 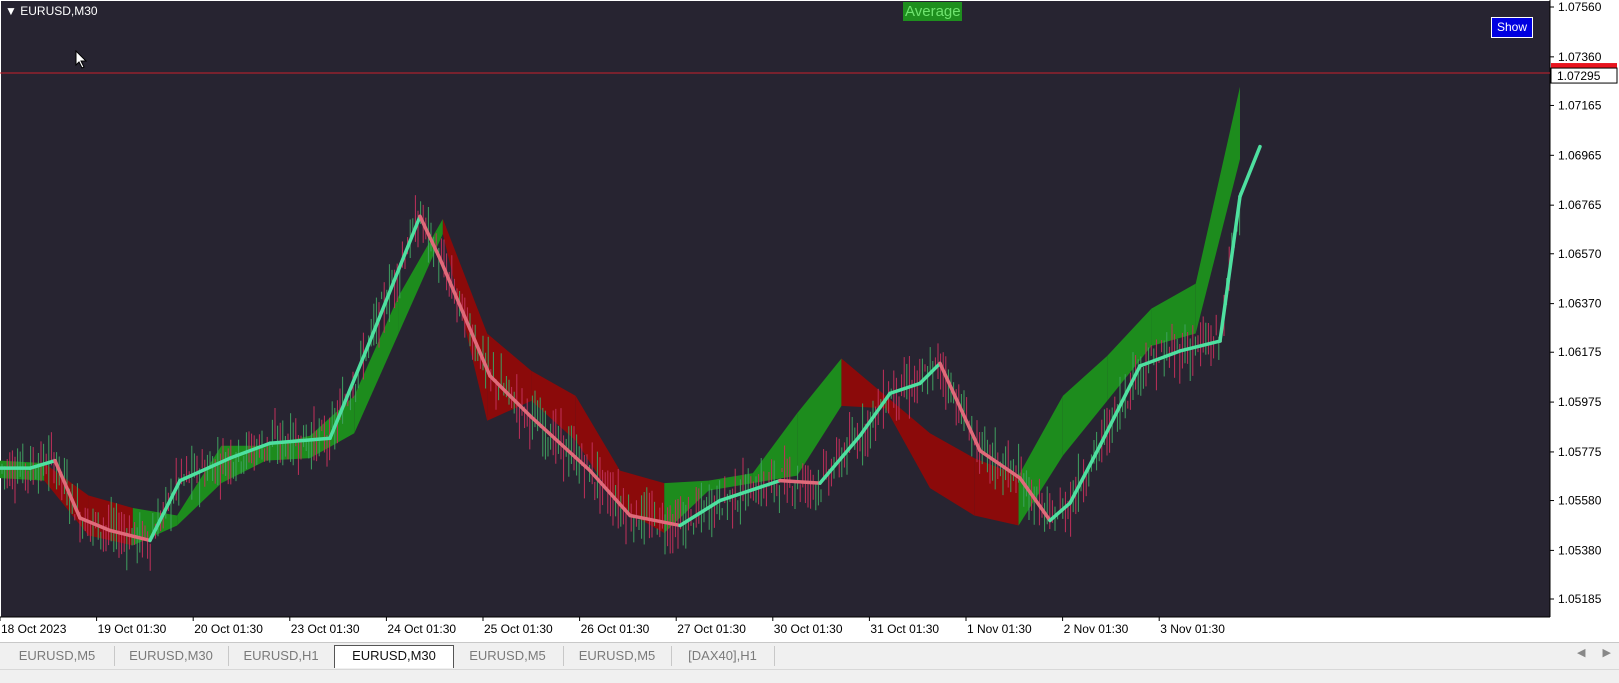 I want to click on chart-symbol-label: ▼ EURUSD,M30, so click(x=51, y=11).